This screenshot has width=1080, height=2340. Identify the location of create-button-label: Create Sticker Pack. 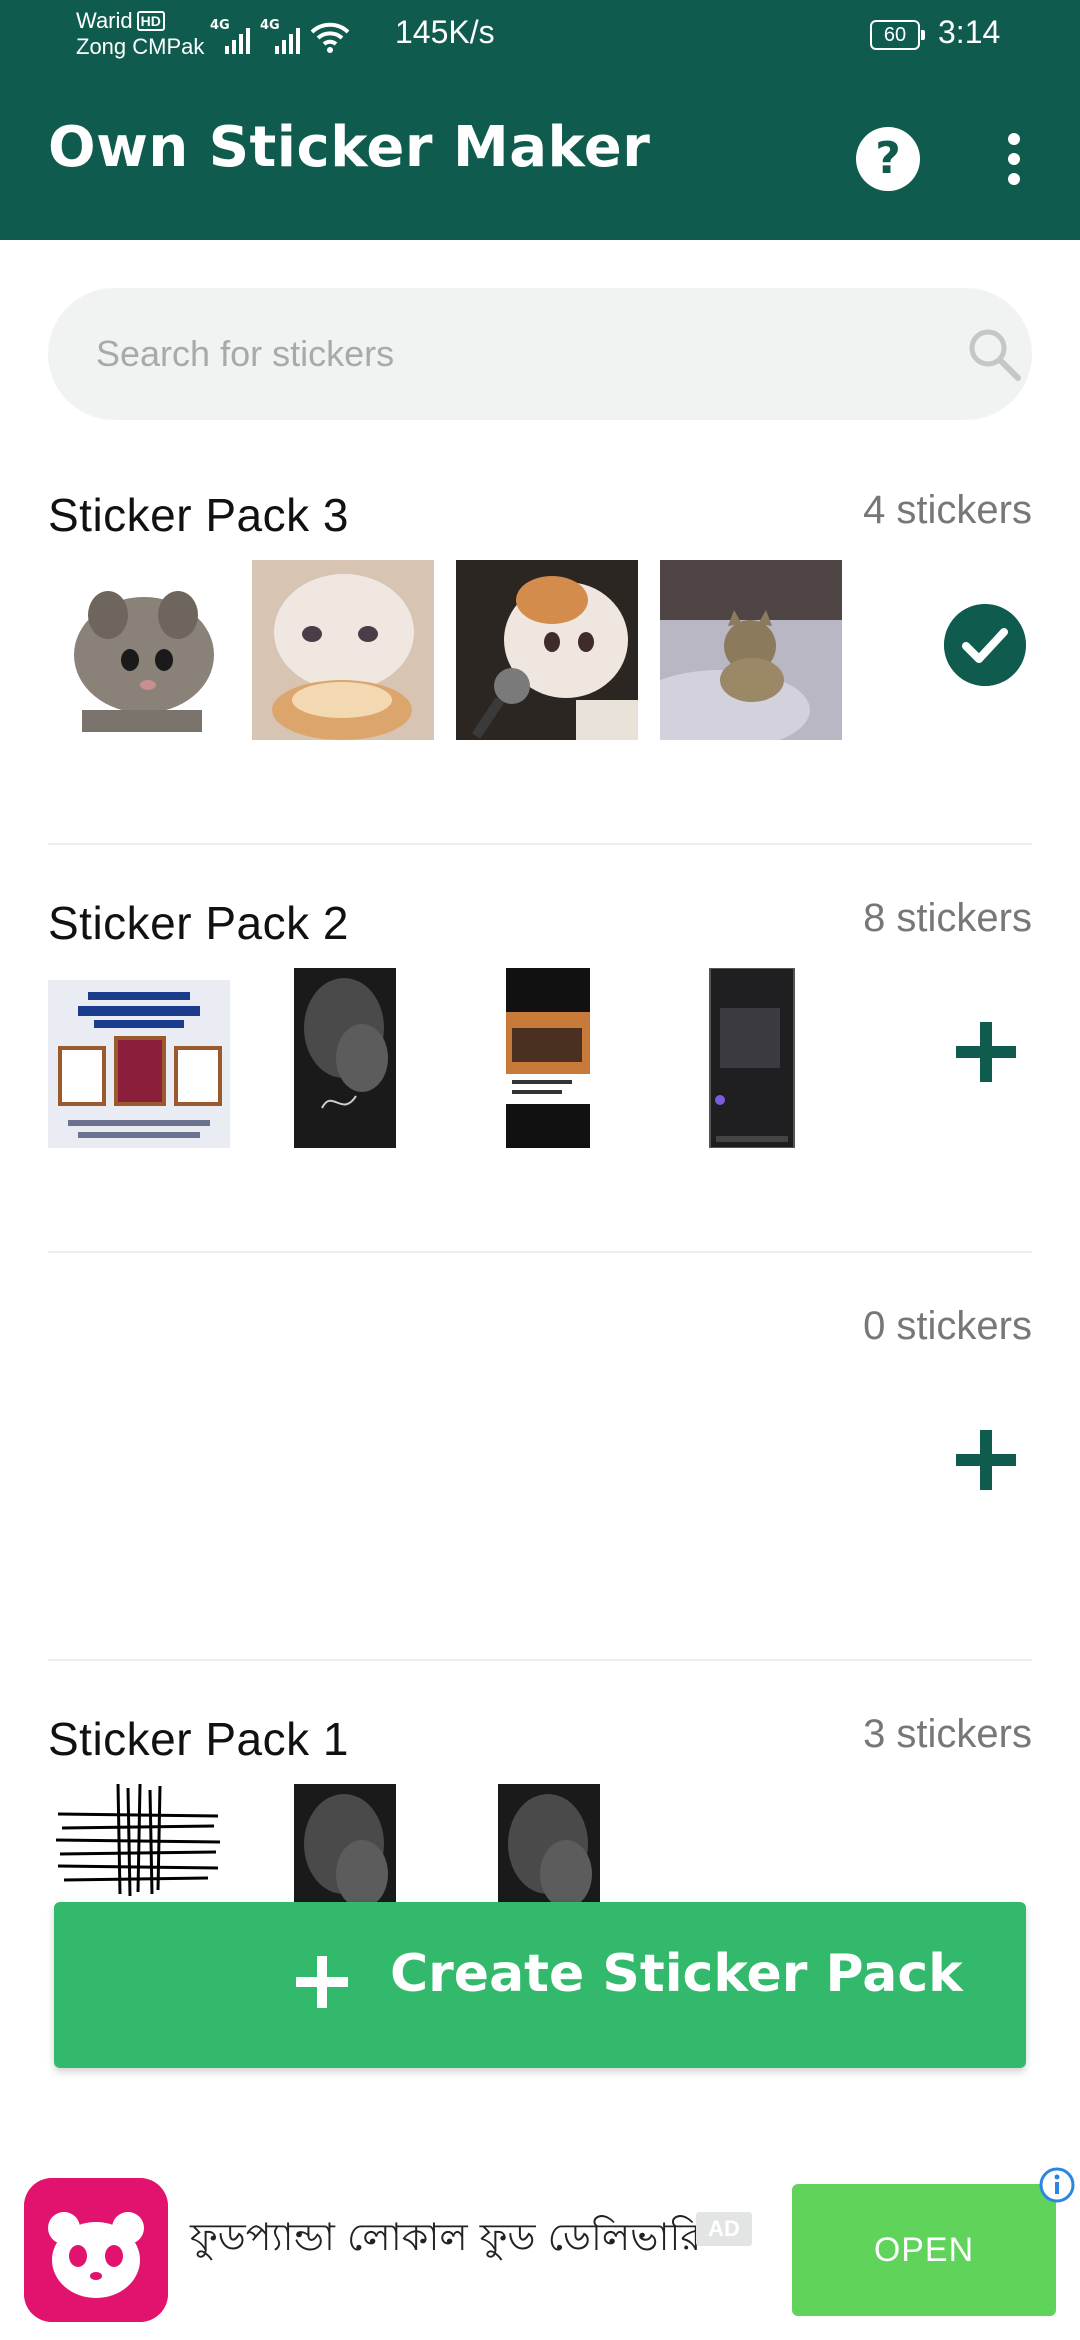
(676, 1974).